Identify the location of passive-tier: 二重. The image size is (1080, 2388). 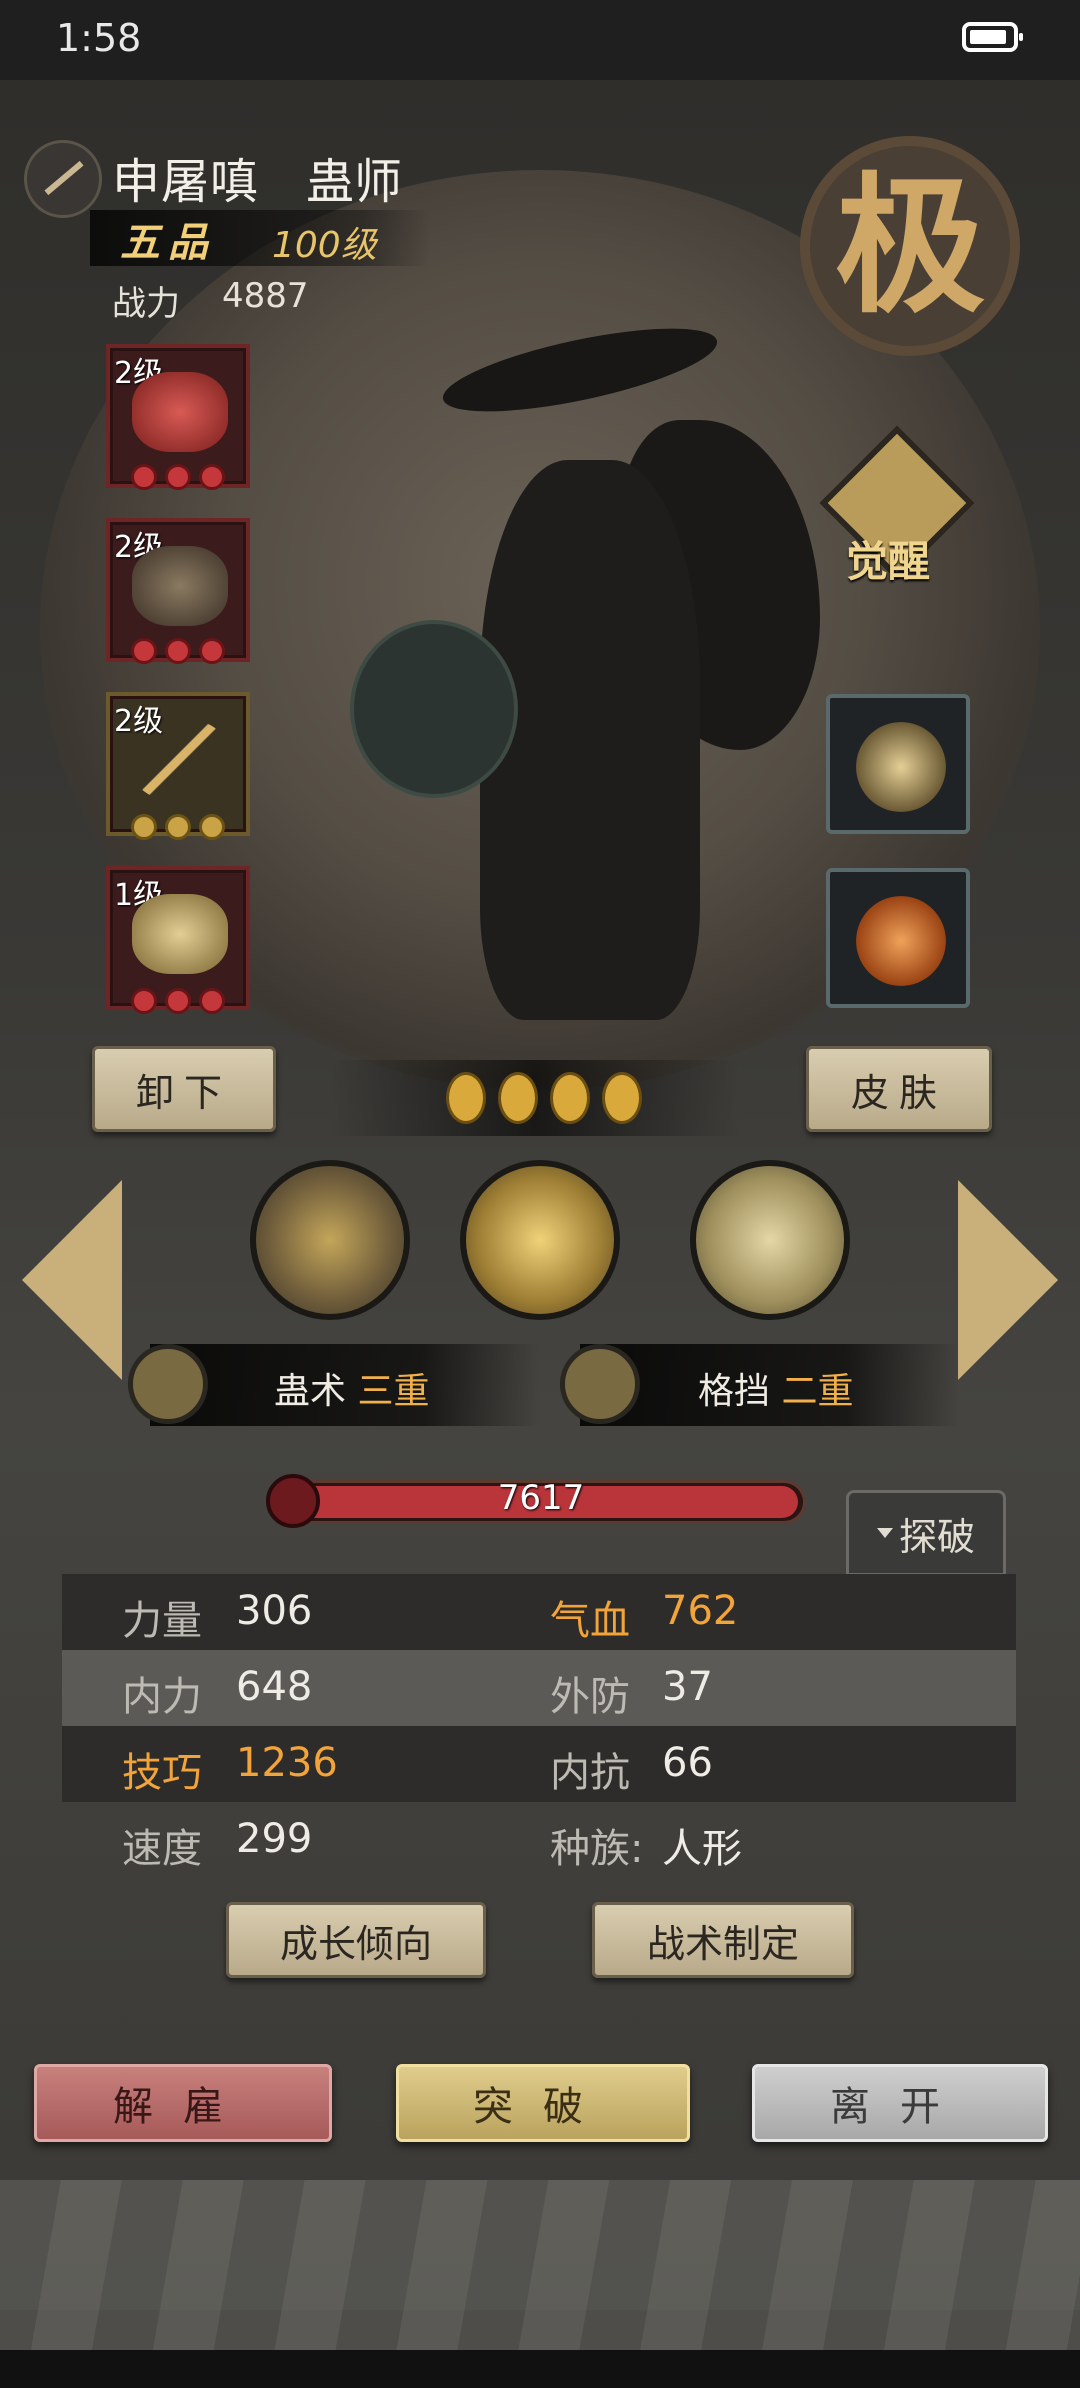
(817, 1391).